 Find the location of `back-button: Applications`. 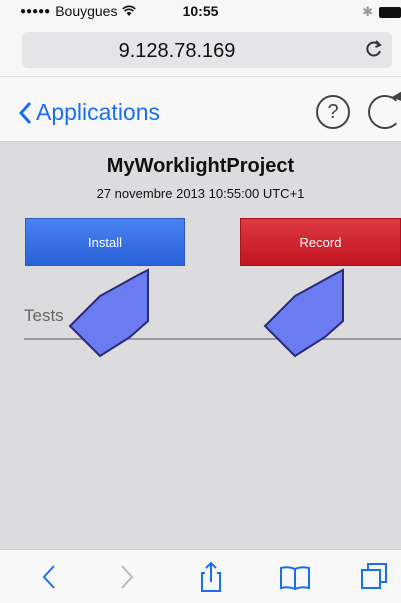

back-button: Applications is located at coordinates (89, 112).